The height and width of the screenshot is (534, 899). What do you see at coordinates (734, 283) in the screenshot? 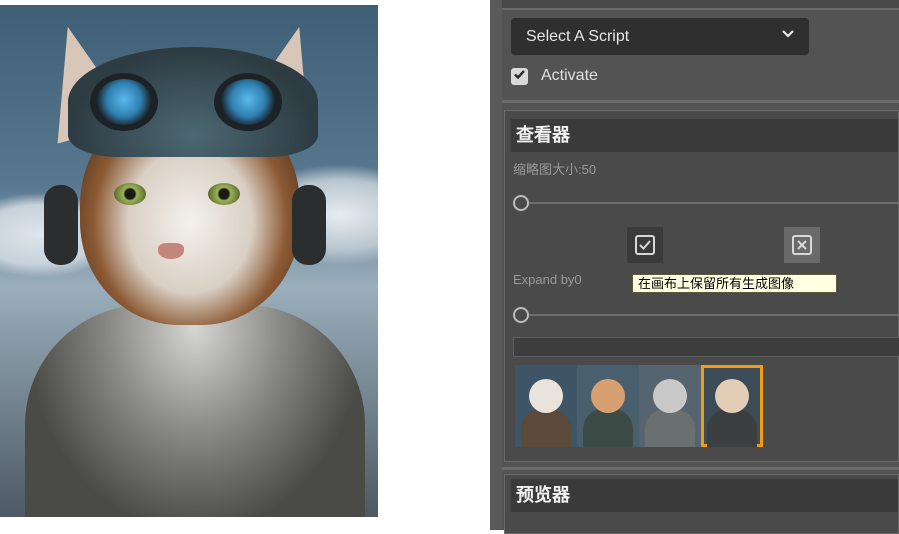
I see `keep-images-tooltip: 在画布上保留所有生成图像` at bounding box center [734, 283].